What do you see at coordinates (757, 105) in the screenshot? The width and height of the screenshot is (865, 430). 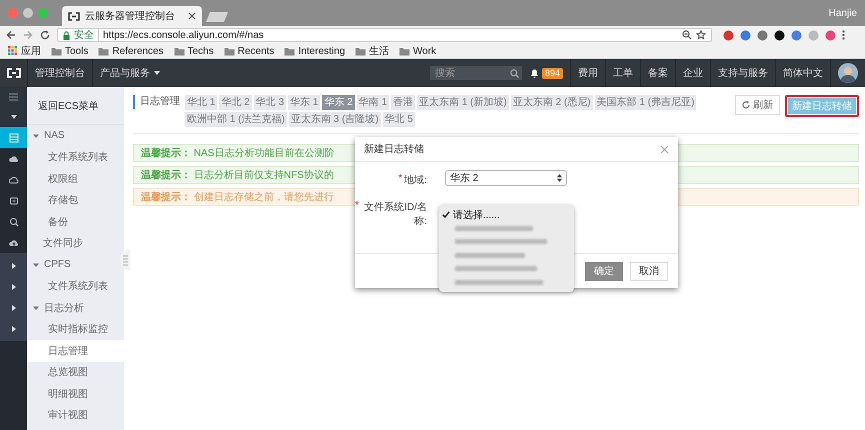 I see `refresh-button: 刷新` at bounding box center [757, 105].